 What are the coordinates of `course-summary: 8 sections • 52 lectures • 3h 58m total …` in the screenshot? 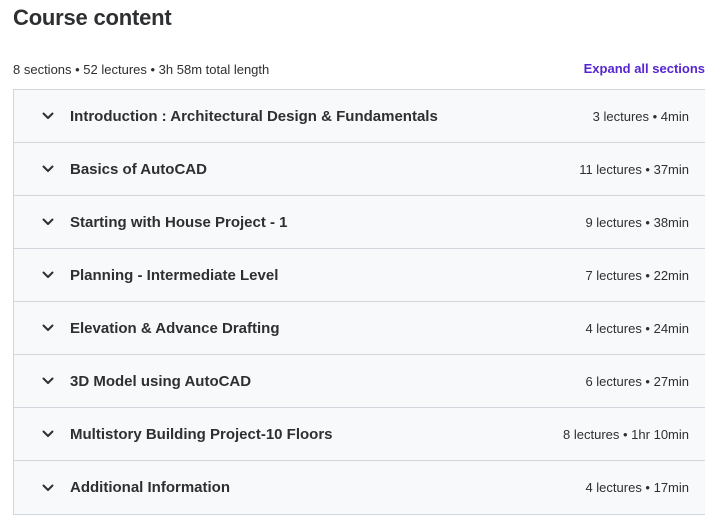 It's located at (141, 69).